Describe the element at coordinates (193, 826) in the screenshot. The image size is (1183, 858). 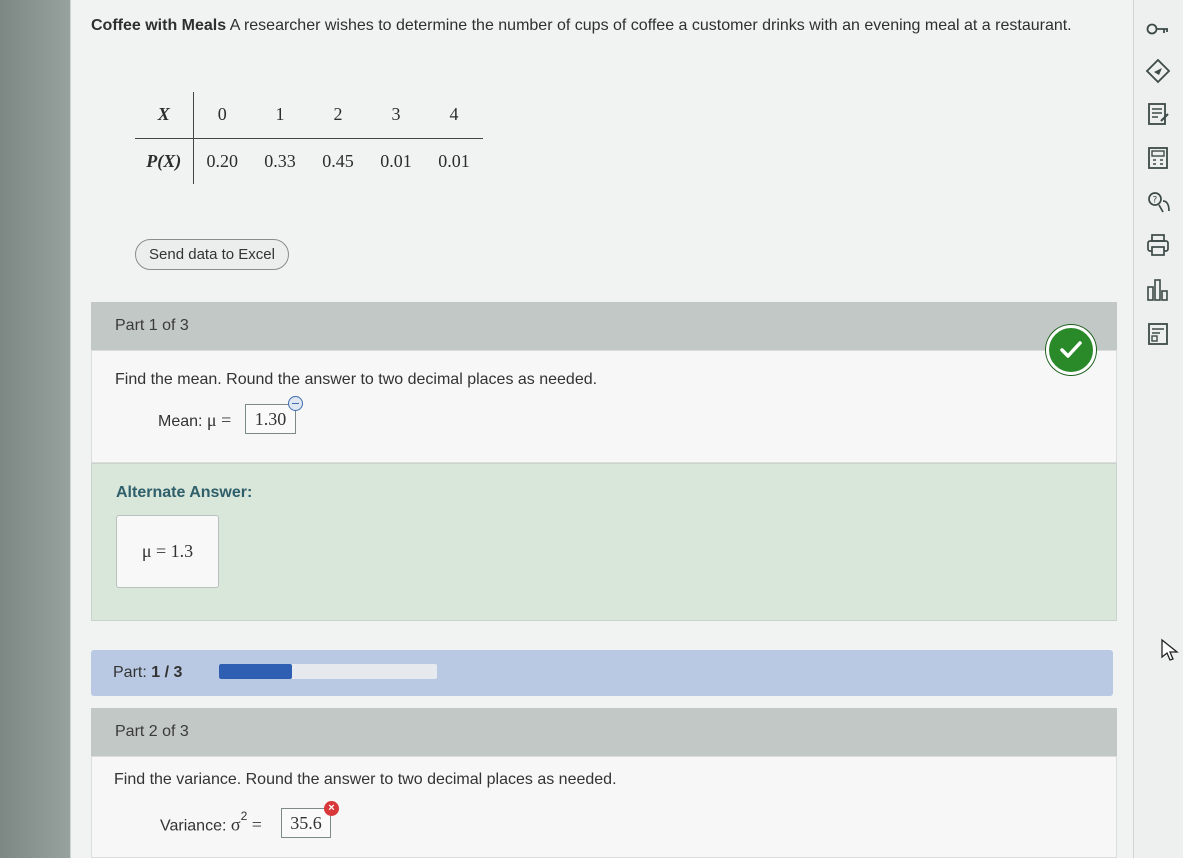
I see `variance-label-text: Variance:` at that location.